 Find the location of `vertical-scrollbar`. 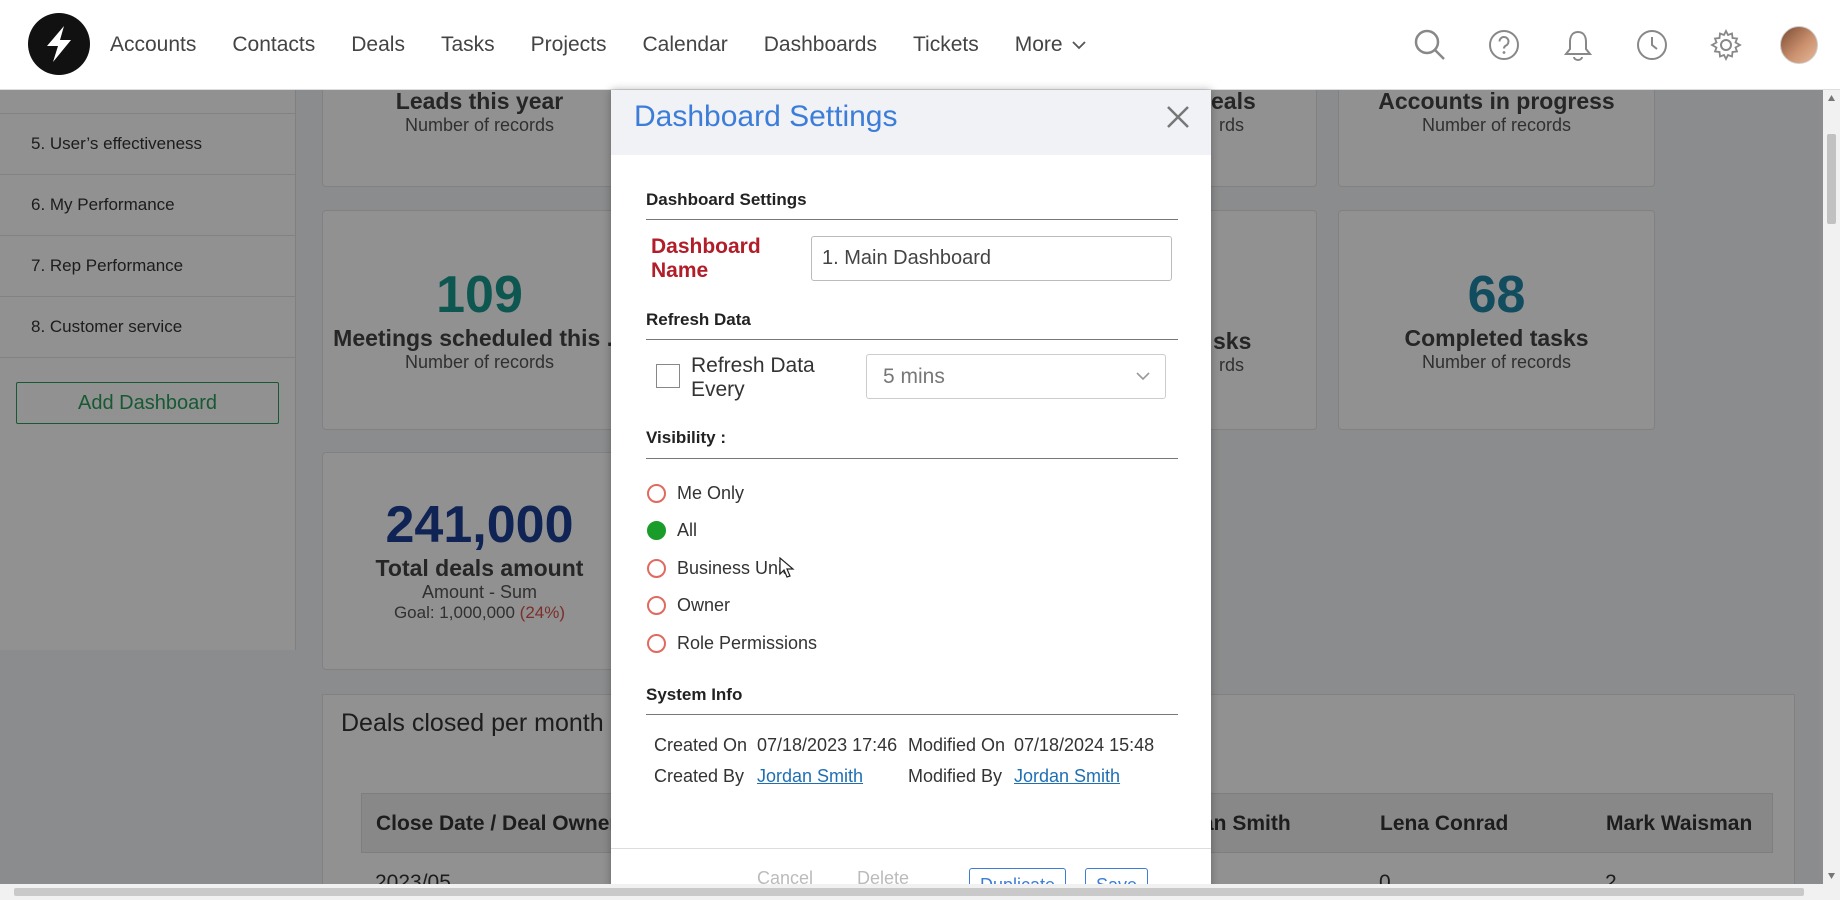

vertical-scrollbar is located at coordinates (1831, 487).